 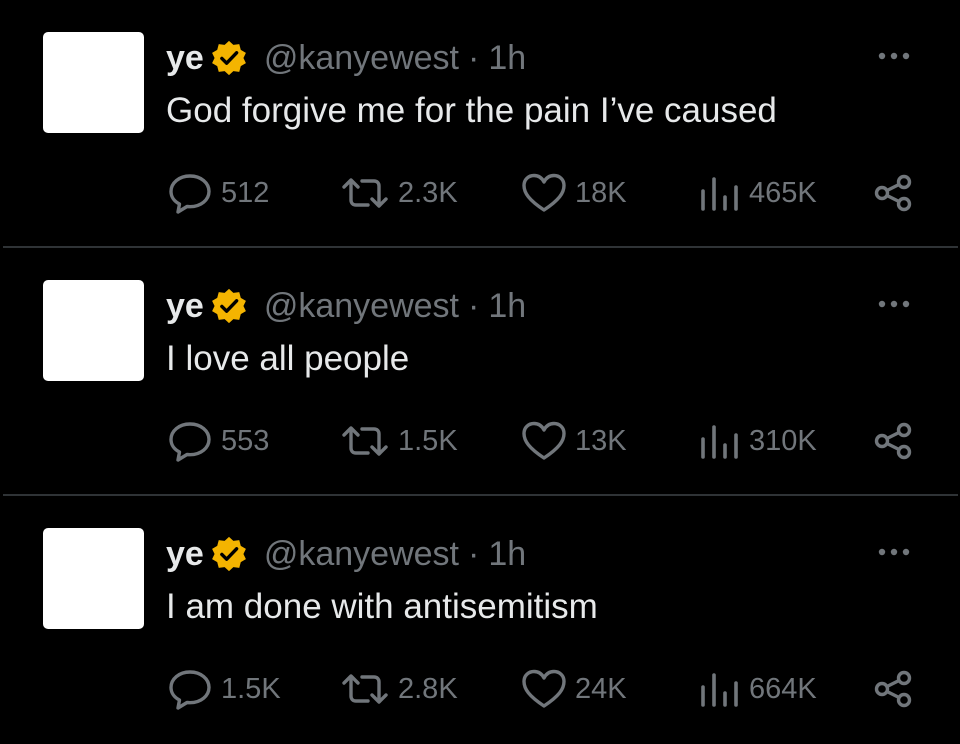 I want to click on reply-button: 1.5K, so click(x=224, y=689).